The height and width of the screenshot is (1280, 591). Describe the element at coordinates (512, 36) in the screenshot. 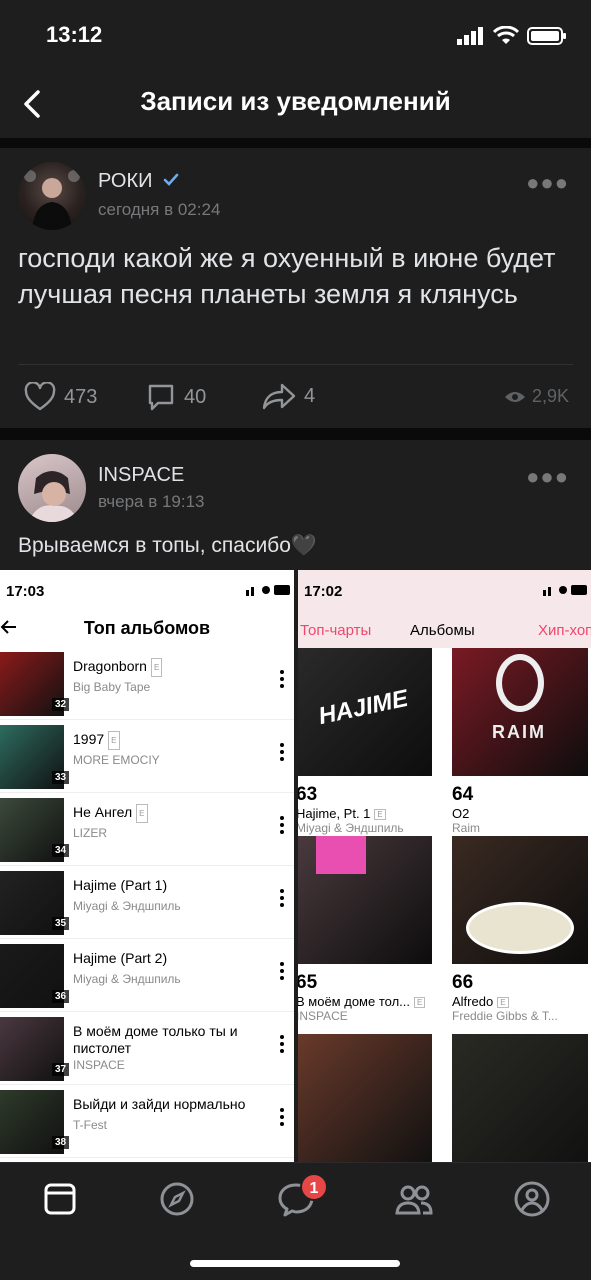

I see `status-indicators` at that location.